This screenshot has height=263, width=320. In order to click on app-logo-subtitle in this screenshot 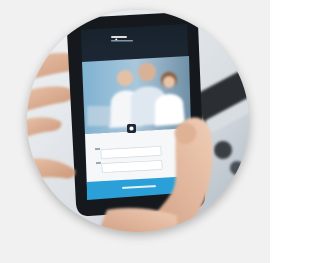, I will do `click(122, 41)`.